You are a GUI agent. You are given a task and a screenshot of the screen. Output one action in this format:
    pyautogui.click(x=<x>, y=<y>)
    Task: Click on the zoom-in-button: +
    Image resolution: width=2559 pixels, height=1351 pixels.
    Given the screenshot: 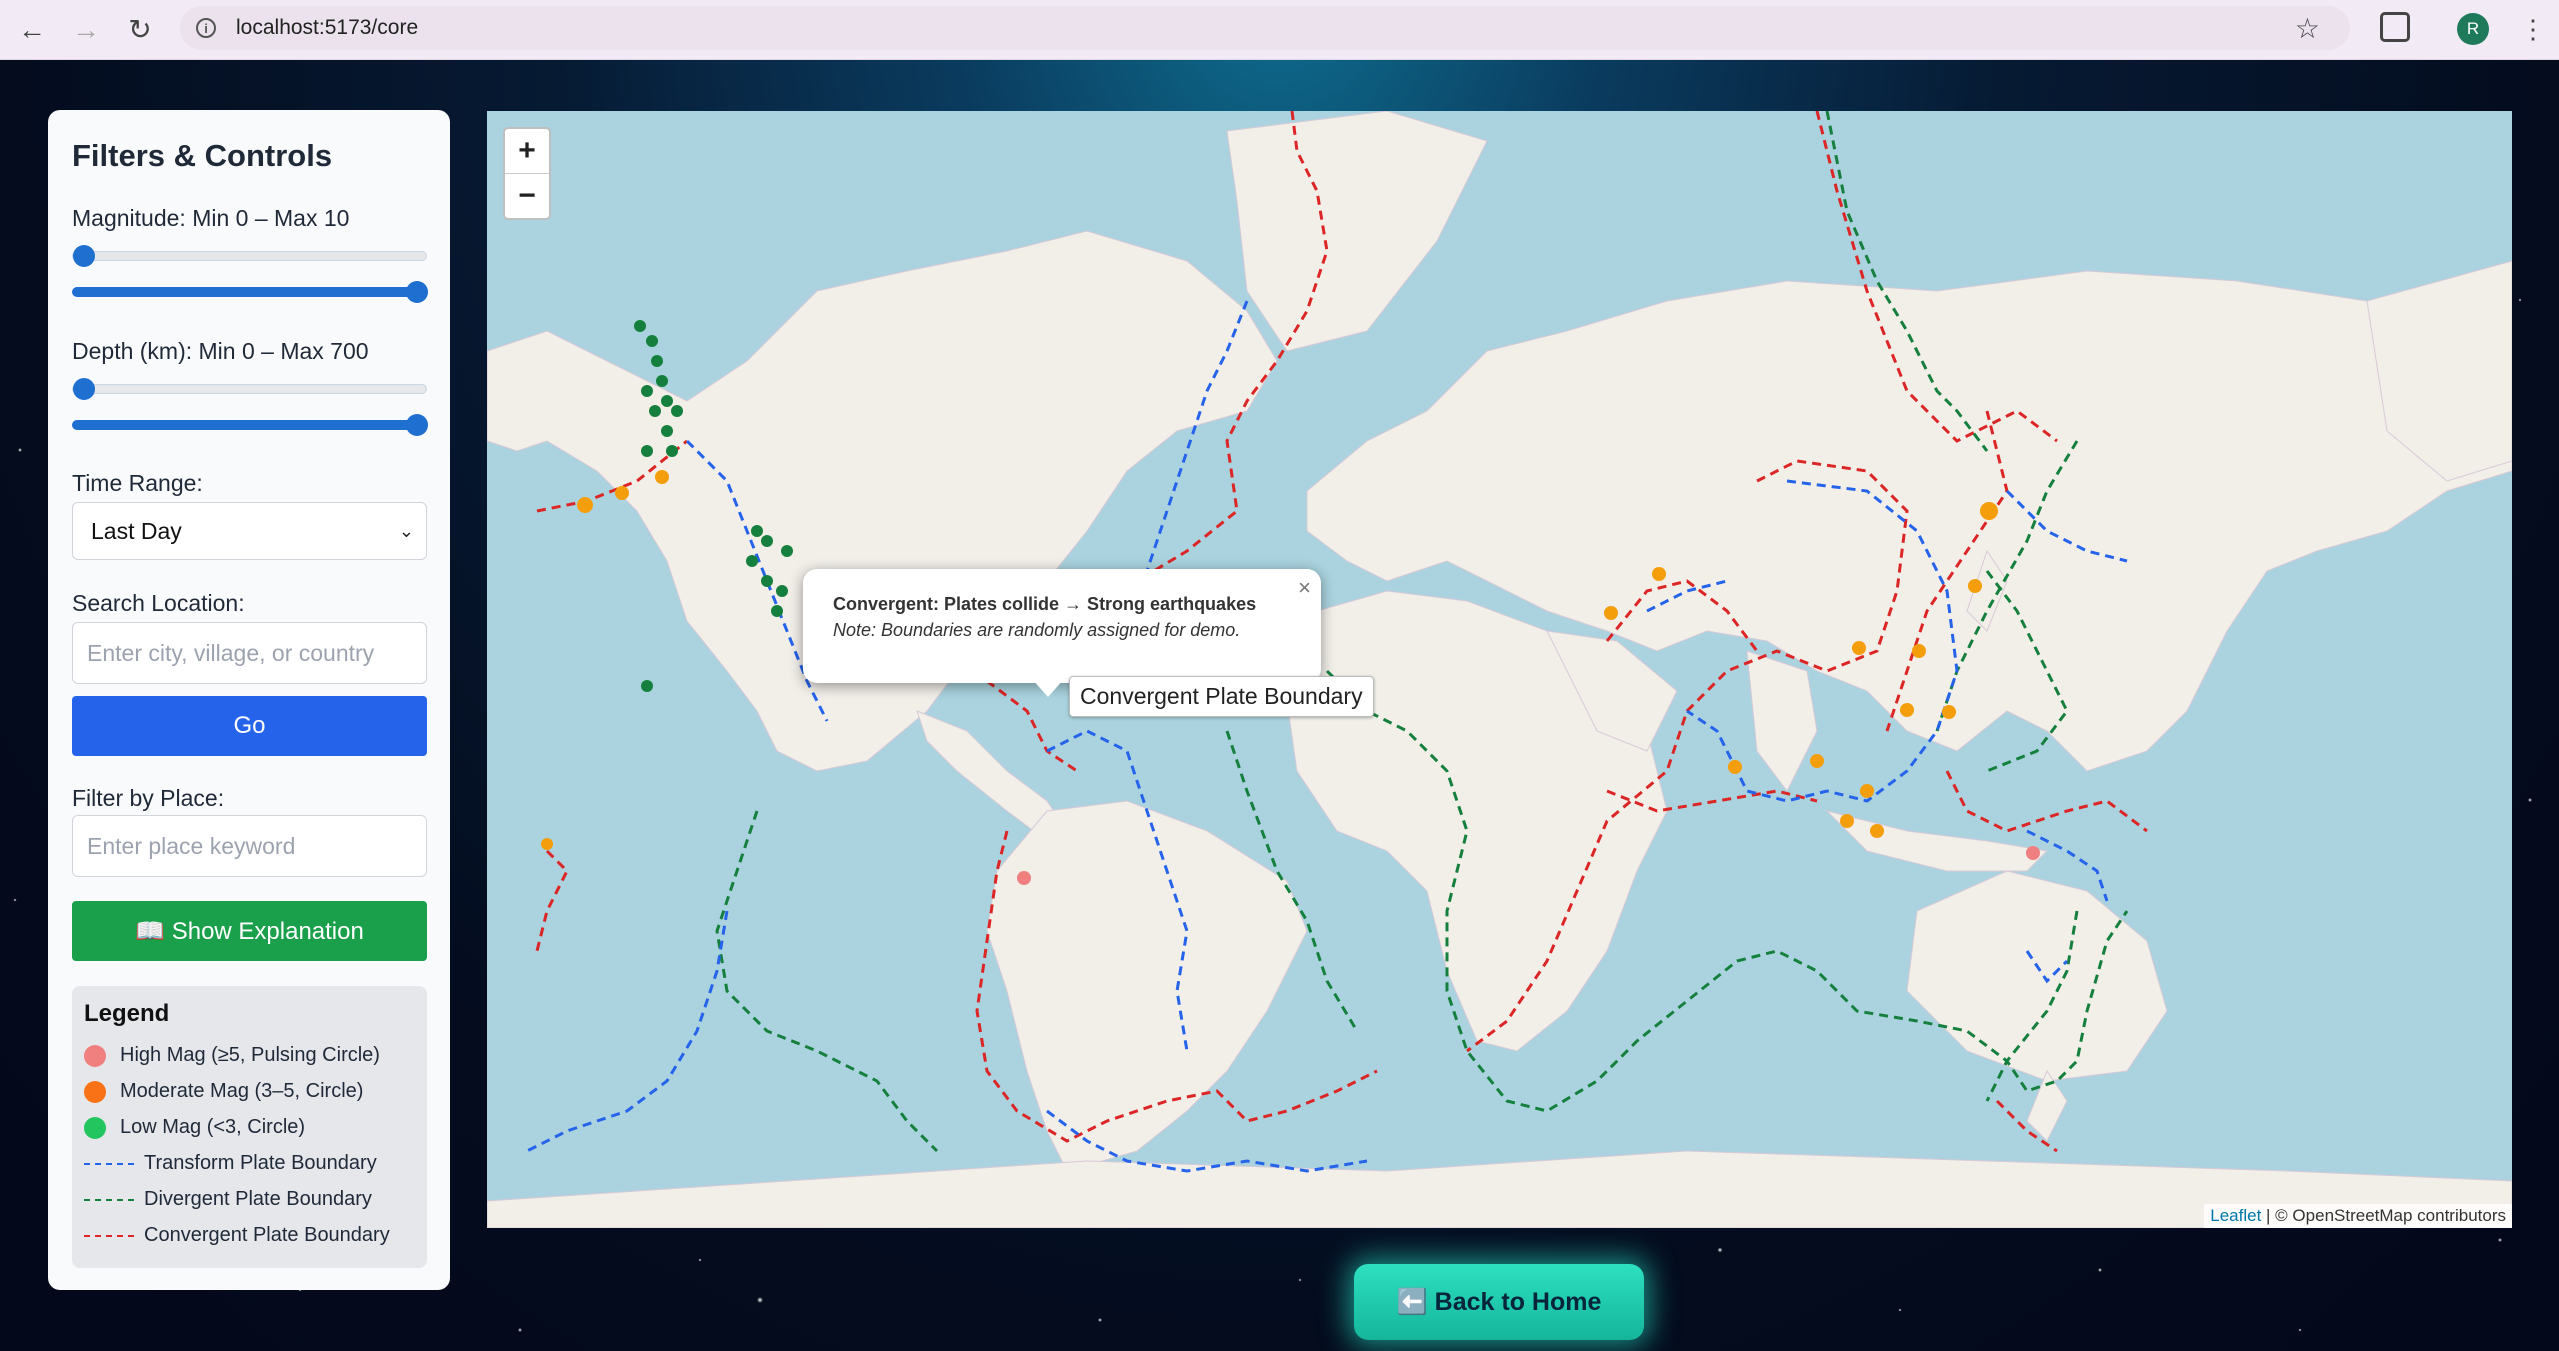 What is the action you would take?
    pyautogui.click(x=527, y=151)
    